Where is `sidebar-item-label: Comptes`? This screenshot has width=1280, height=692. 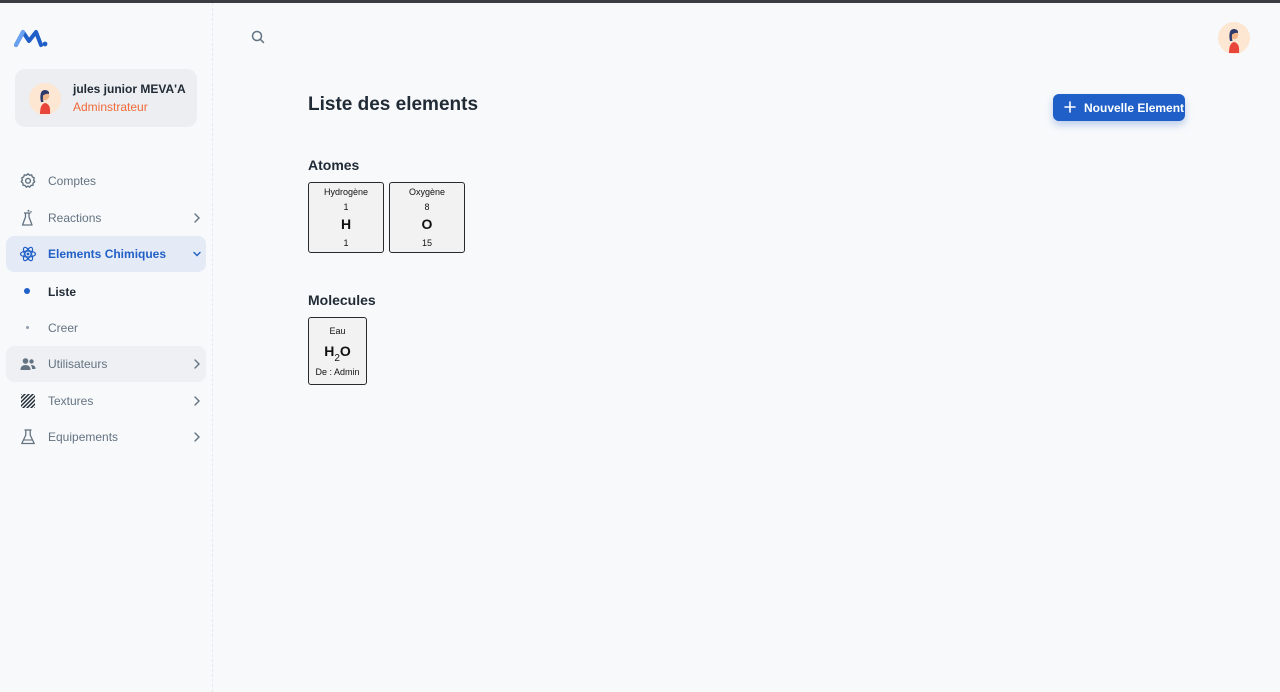
sidebar-item-label: Comptes is located at coordinates (72, 181).